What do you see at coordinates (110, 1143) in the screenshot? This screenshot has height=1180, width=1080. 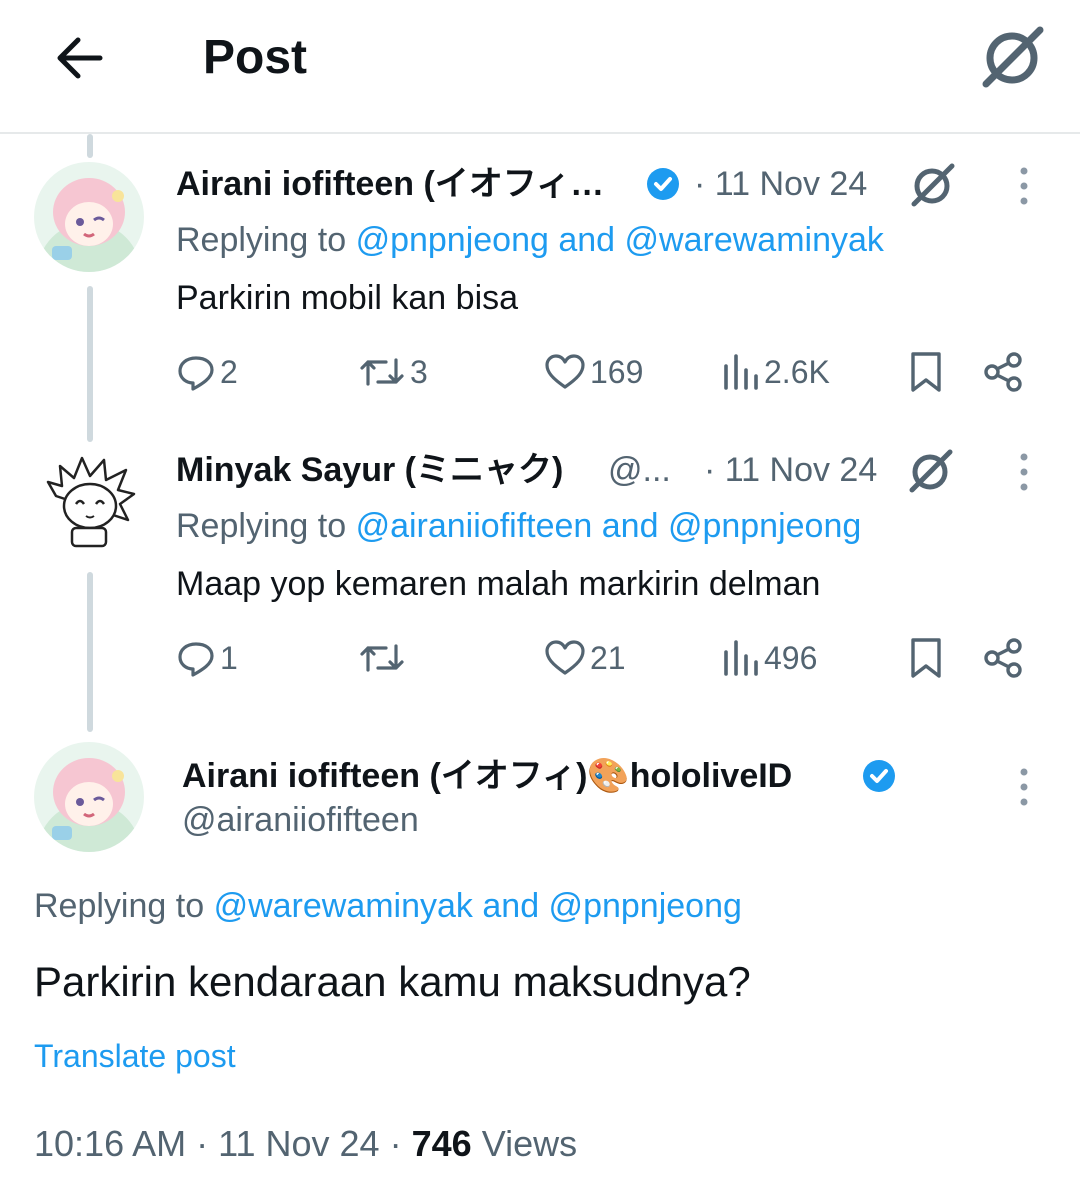 I see `post-time: 10:16 AM` at bounding box center [110, 1143].